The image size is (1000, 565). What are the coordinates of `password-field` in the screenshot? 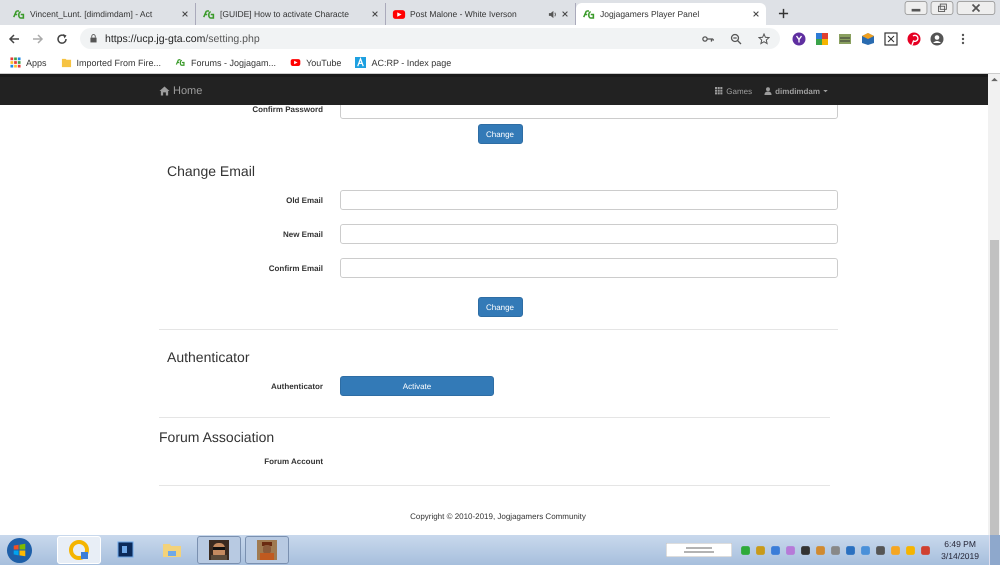 It's located at (589, 112).